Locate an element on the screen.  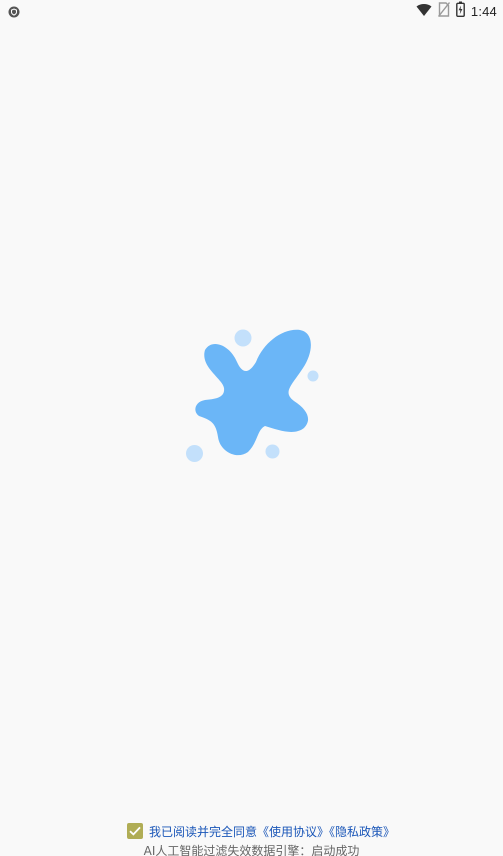
battery-icon is located at coordinates (460, 11).